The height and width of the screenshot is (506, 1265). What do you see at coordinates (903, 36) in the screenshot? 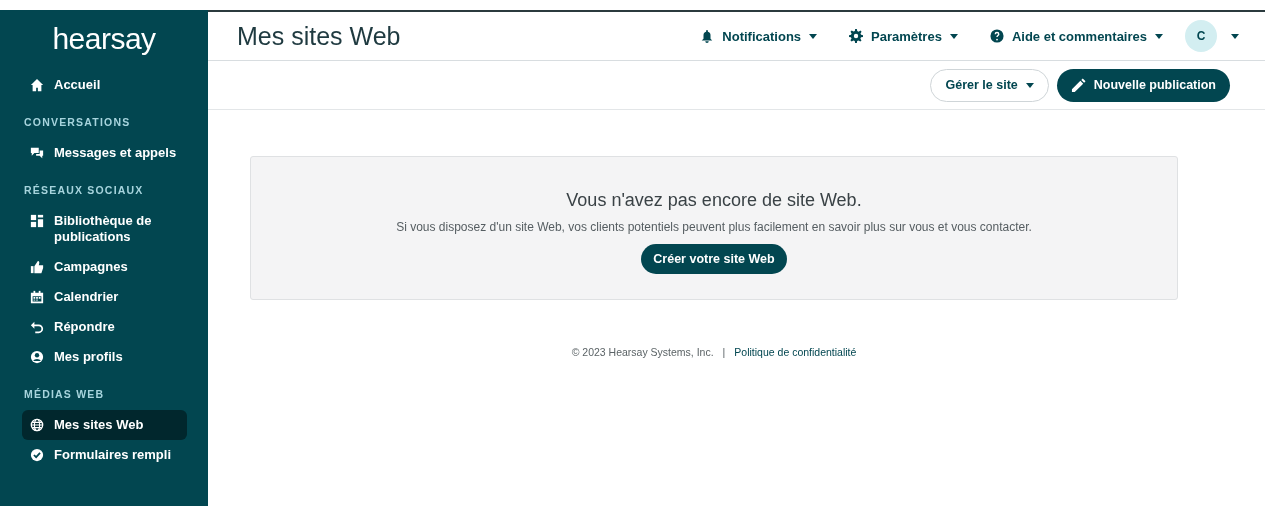
I see `header-menu: Paramètres` at bounding box center [903, 36].